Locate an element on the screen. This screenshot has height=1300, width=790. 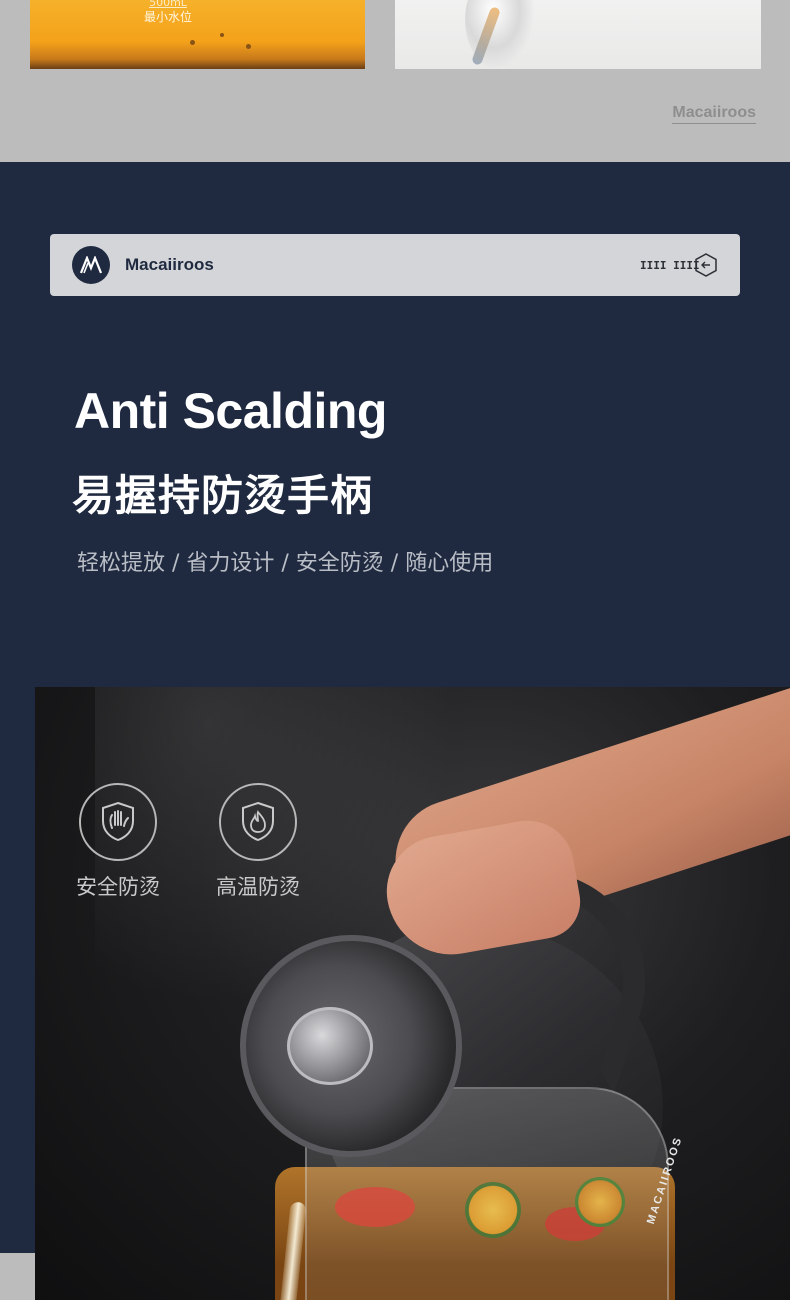
feature-safe-anti-scald: 安全防烫 is located at coordinates (118, 842).